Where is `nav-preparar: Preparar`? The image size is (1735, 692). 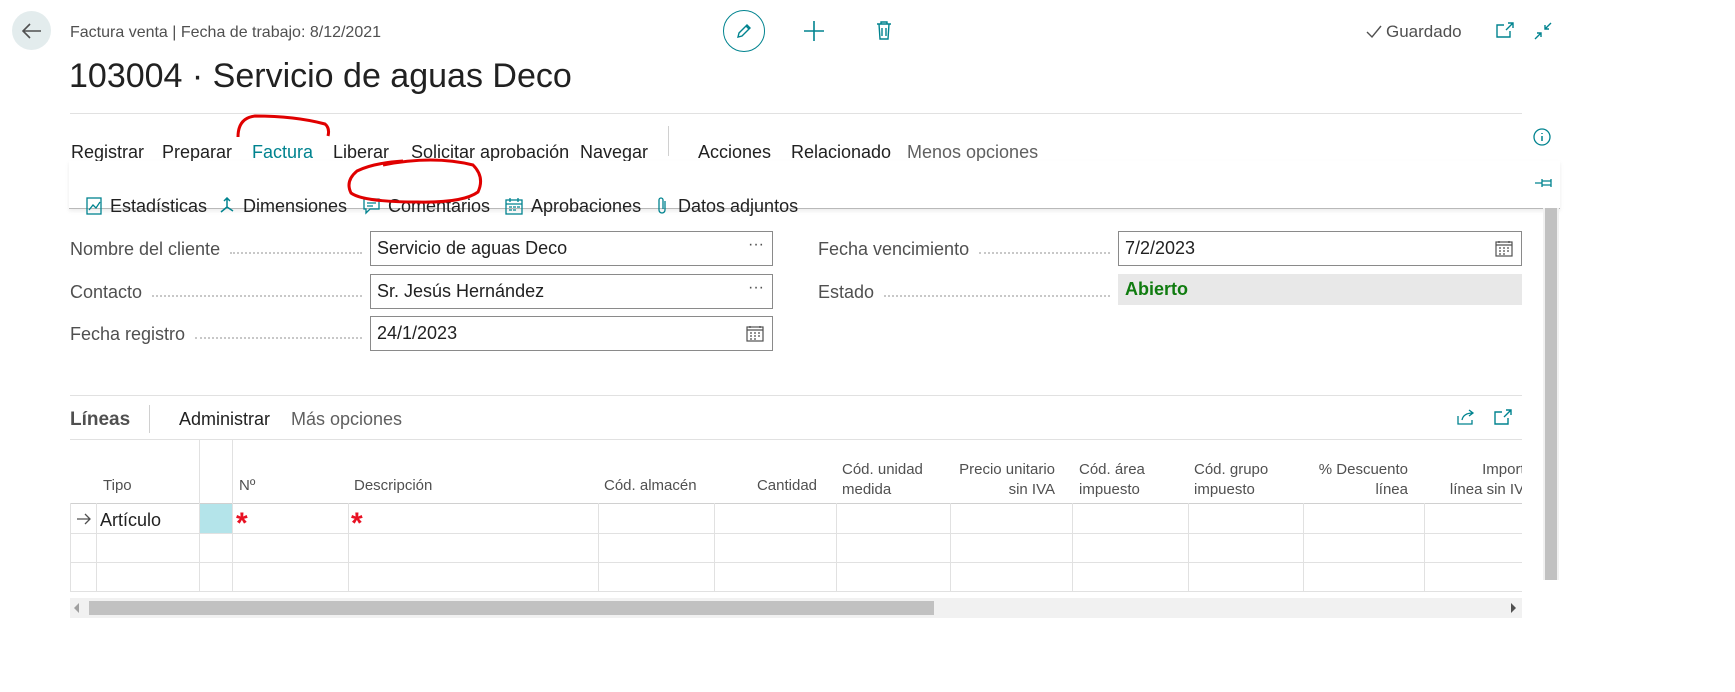
nav-preparar: Preparar is located at coordinates (197, 152).